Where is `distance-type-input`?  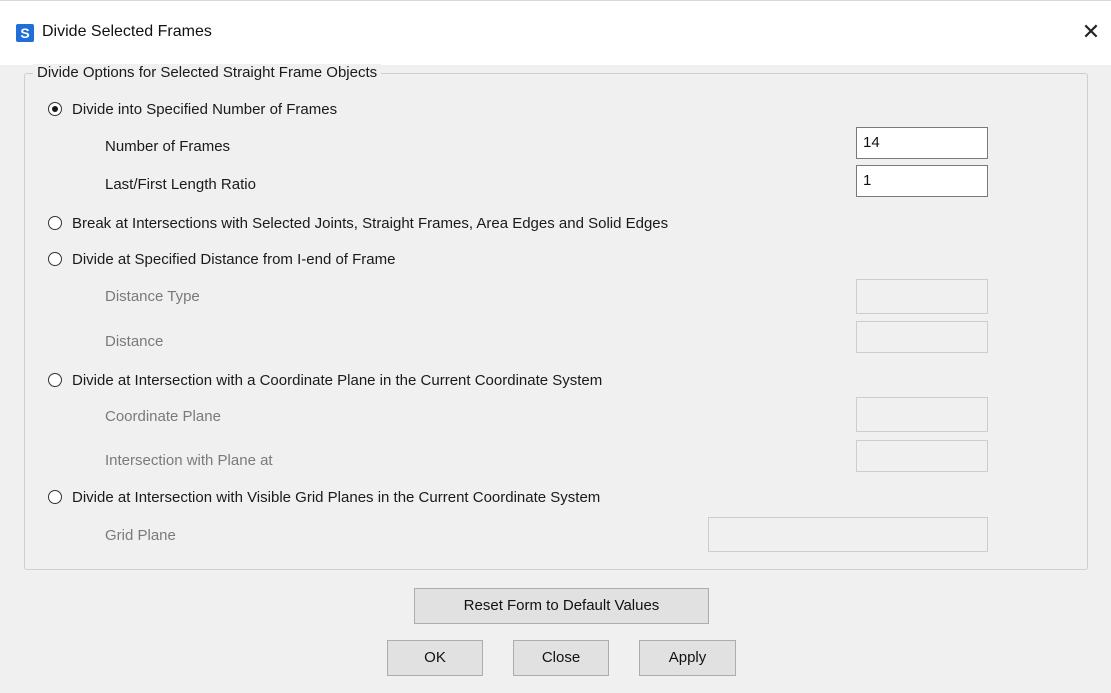
distance-type-input is located at coordinates (922, 296).